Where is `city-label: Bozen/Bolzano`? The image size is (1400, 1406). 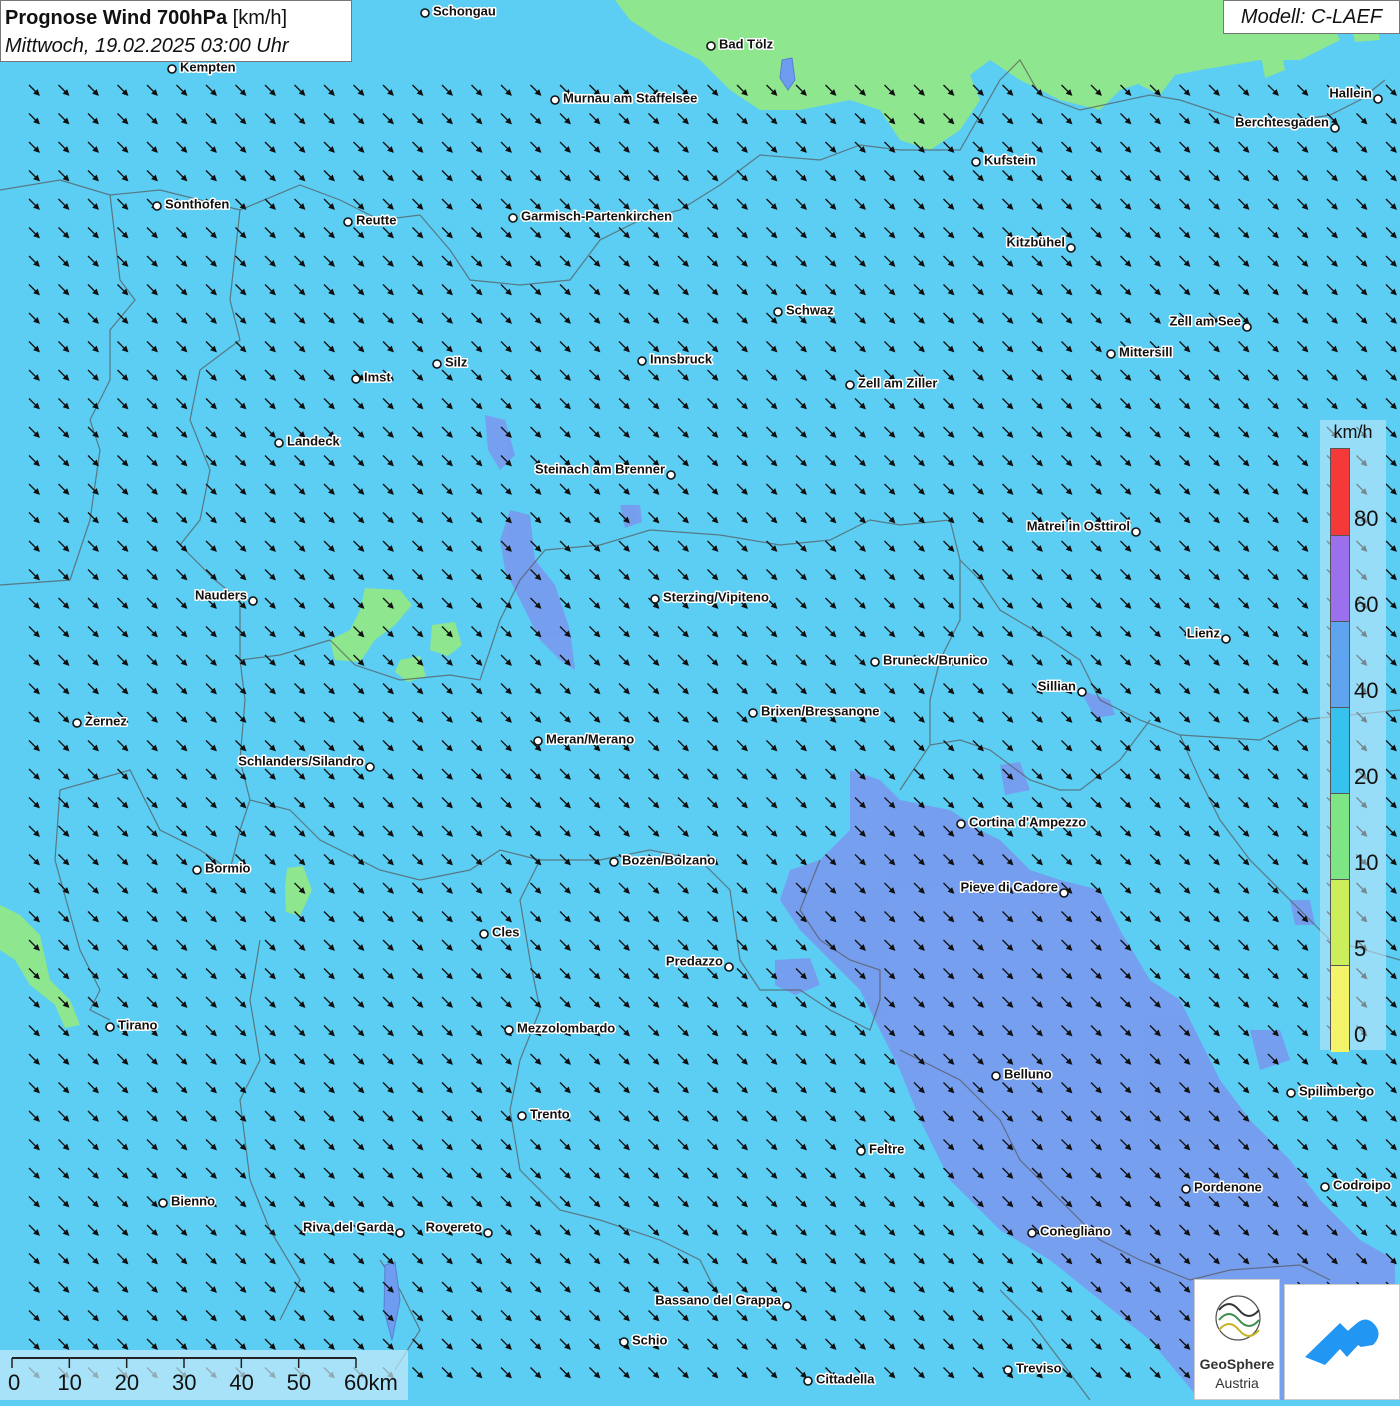 city-label: Bozen/Bolzano is located at coordinates (668, 859).